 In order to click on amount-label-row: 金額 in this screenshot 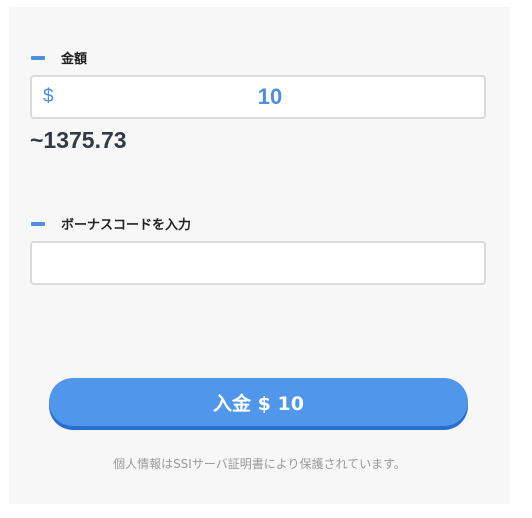, I will do `click(59, 57)`.